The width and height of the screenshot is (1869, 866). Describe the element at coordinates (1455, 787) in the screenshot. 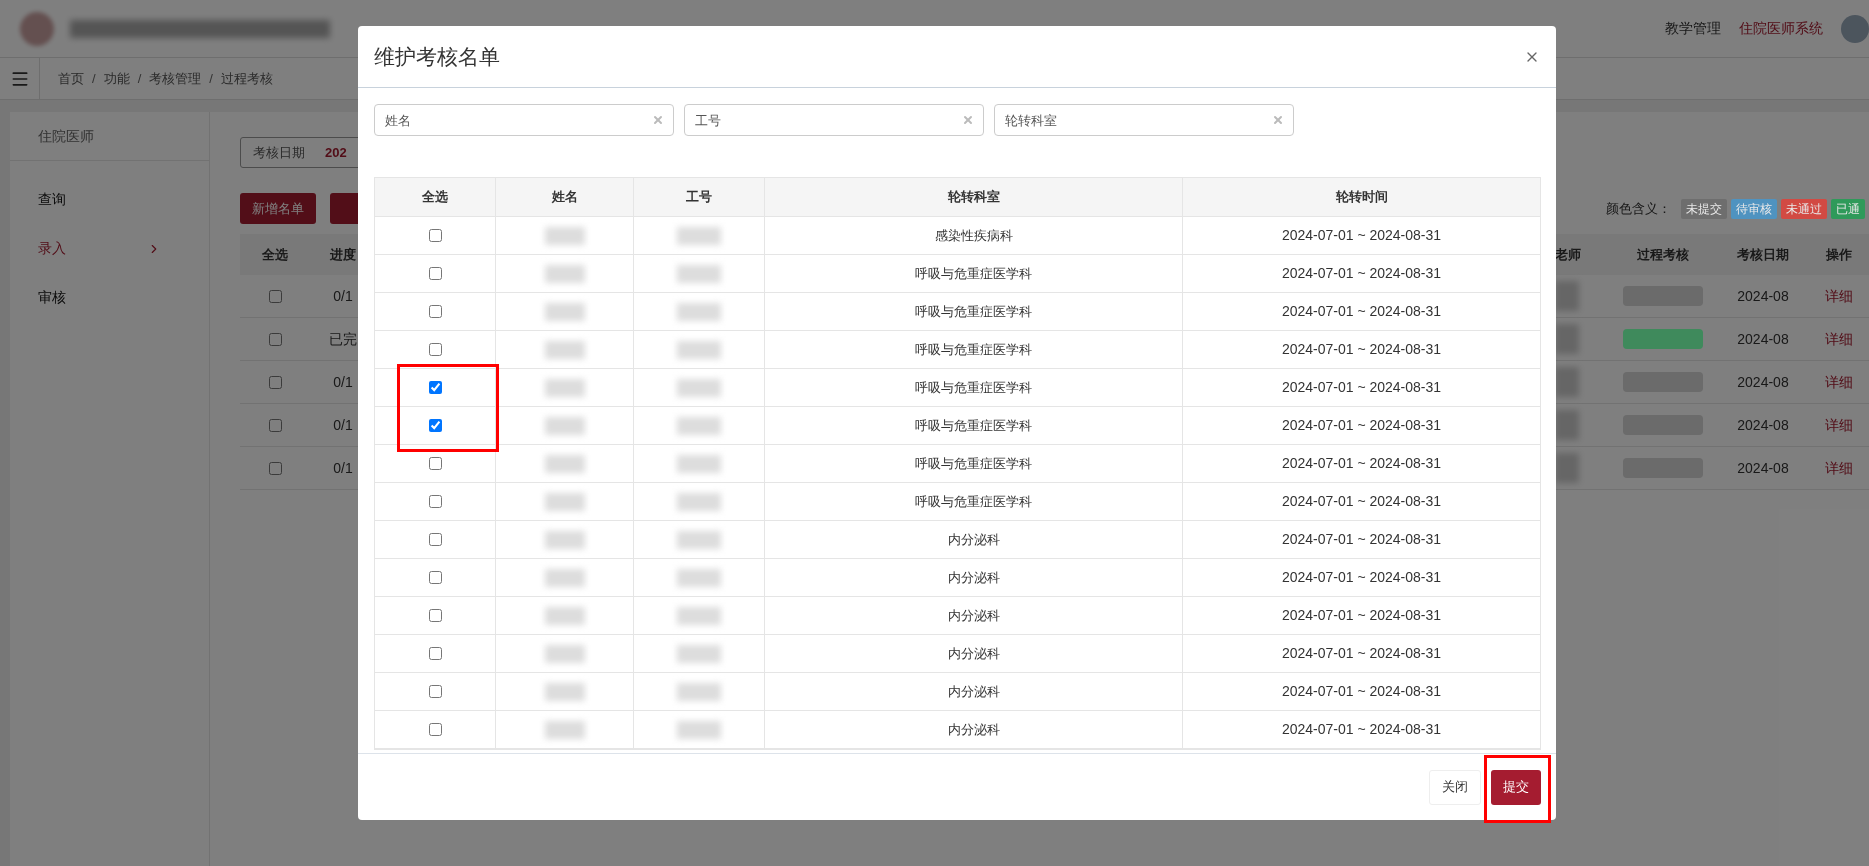

I see `close-button: 关闭` at that location.